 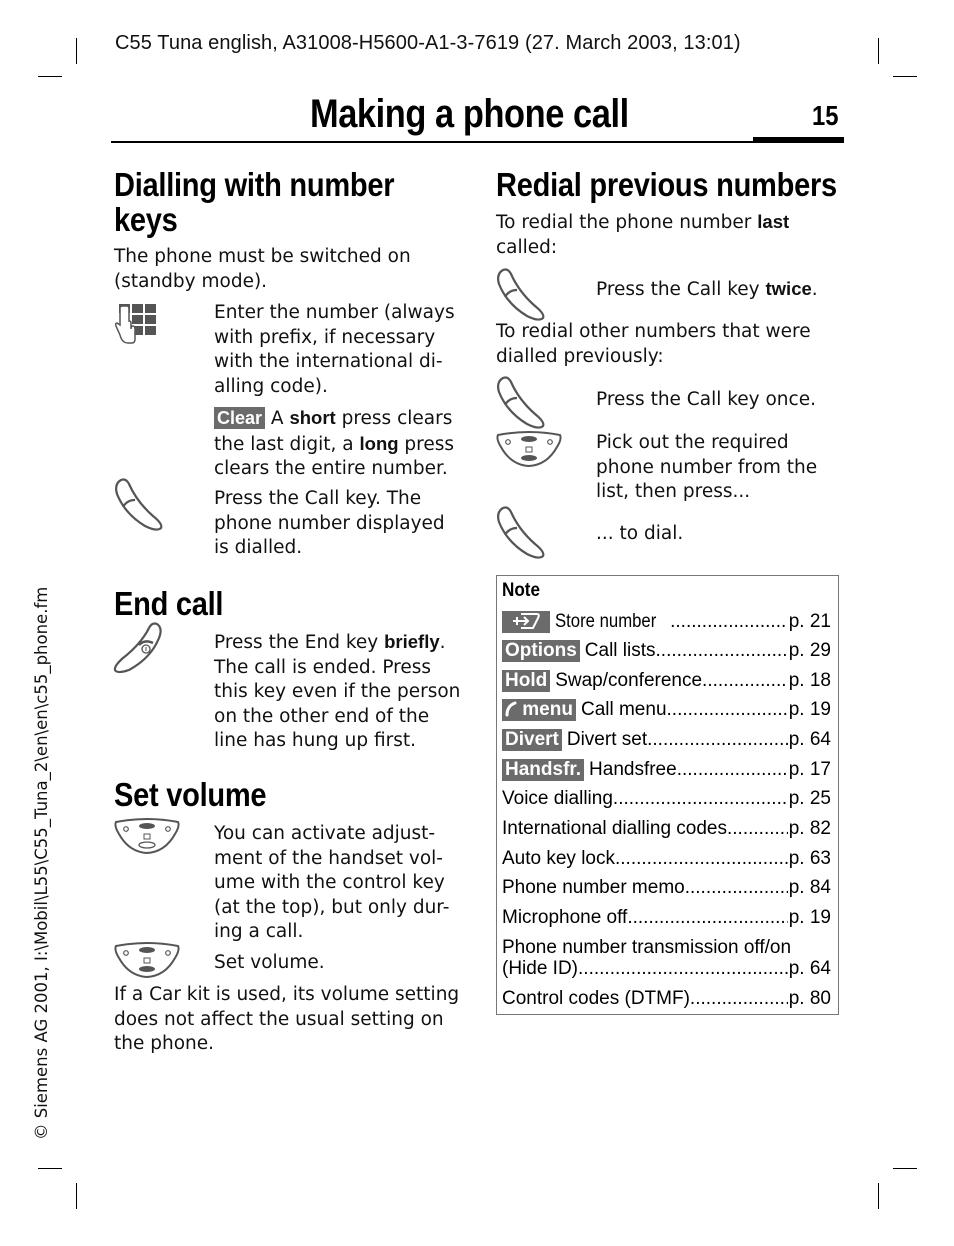 What do you see at coordinates (318, 498) in the screenshot?
I see `text-line: Press the Call key. The` at bounding box center [318, 498].